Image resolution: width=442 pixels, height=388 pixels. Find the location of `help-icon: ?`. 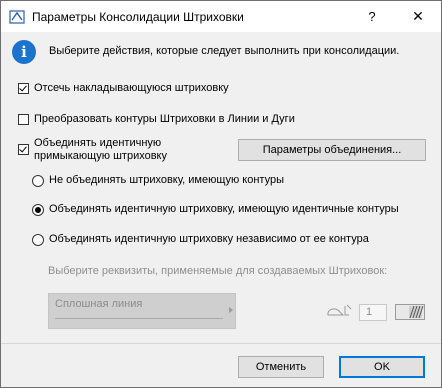

help-icon: ? is located at coordinates (372, 16).